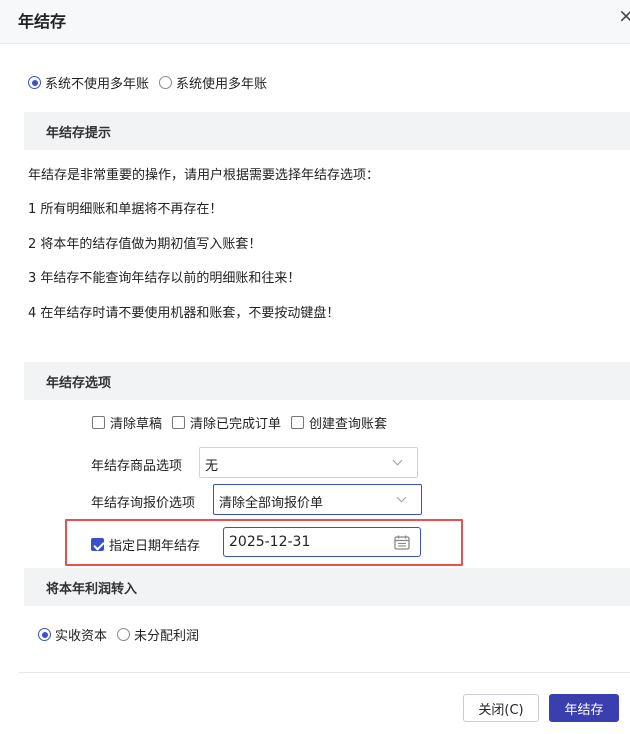  I want to click on checkbox-specified-date: 指定日期年结存, so click(145, 544).